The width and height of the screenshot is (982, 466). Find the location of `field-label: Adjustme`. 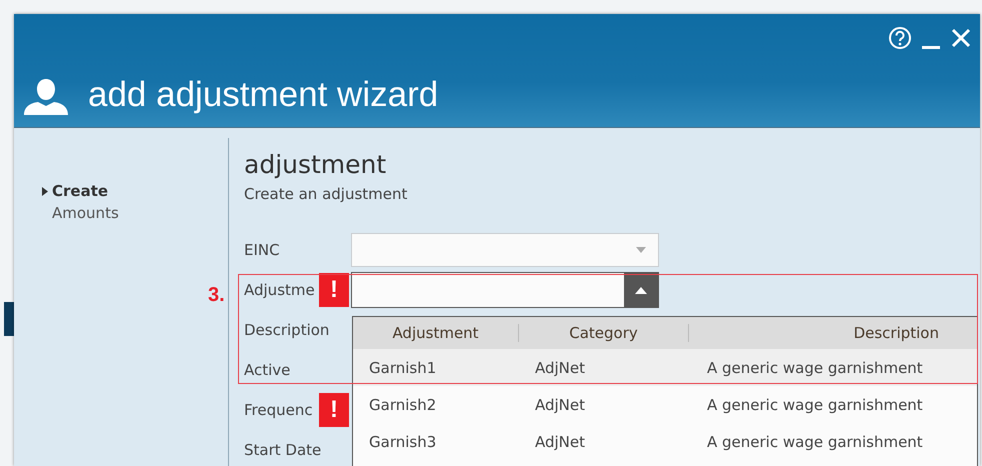

field-label: Adjustme is located at coordinates (279, 290).